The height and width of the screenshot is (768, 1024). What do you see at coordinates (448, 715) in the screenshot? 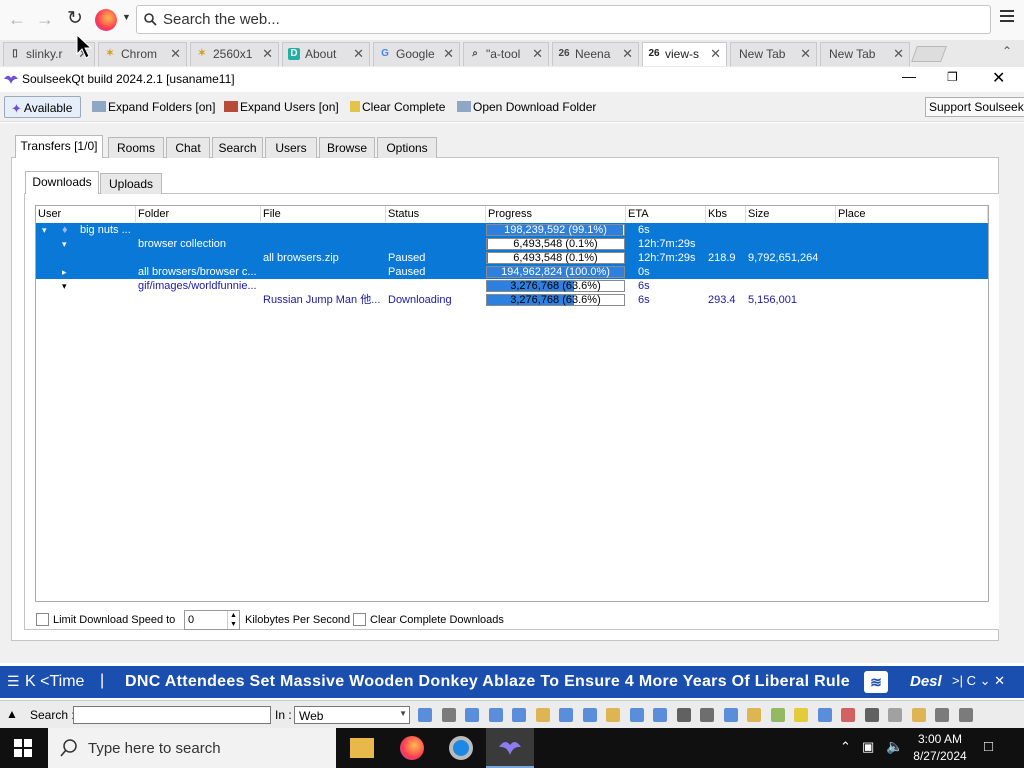
I see `page-icon` at bounding box center [448, 715].